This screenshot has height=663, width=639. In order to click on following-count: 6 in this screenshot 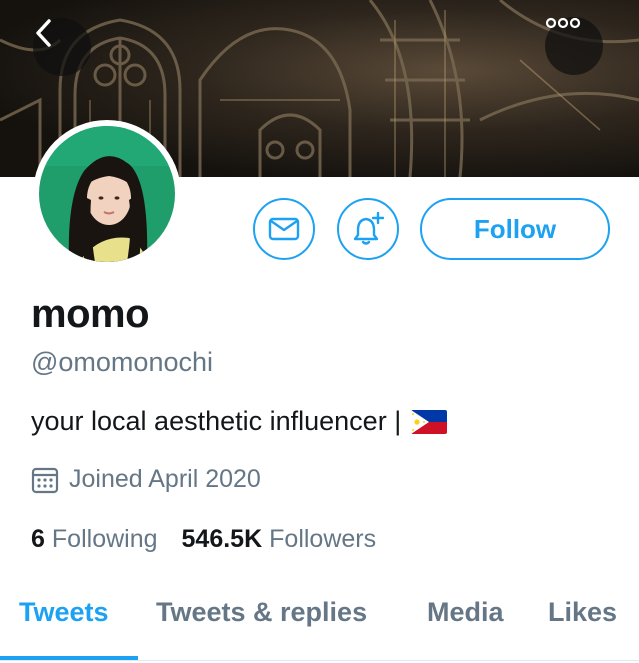, I will do `click(38, 539)`.